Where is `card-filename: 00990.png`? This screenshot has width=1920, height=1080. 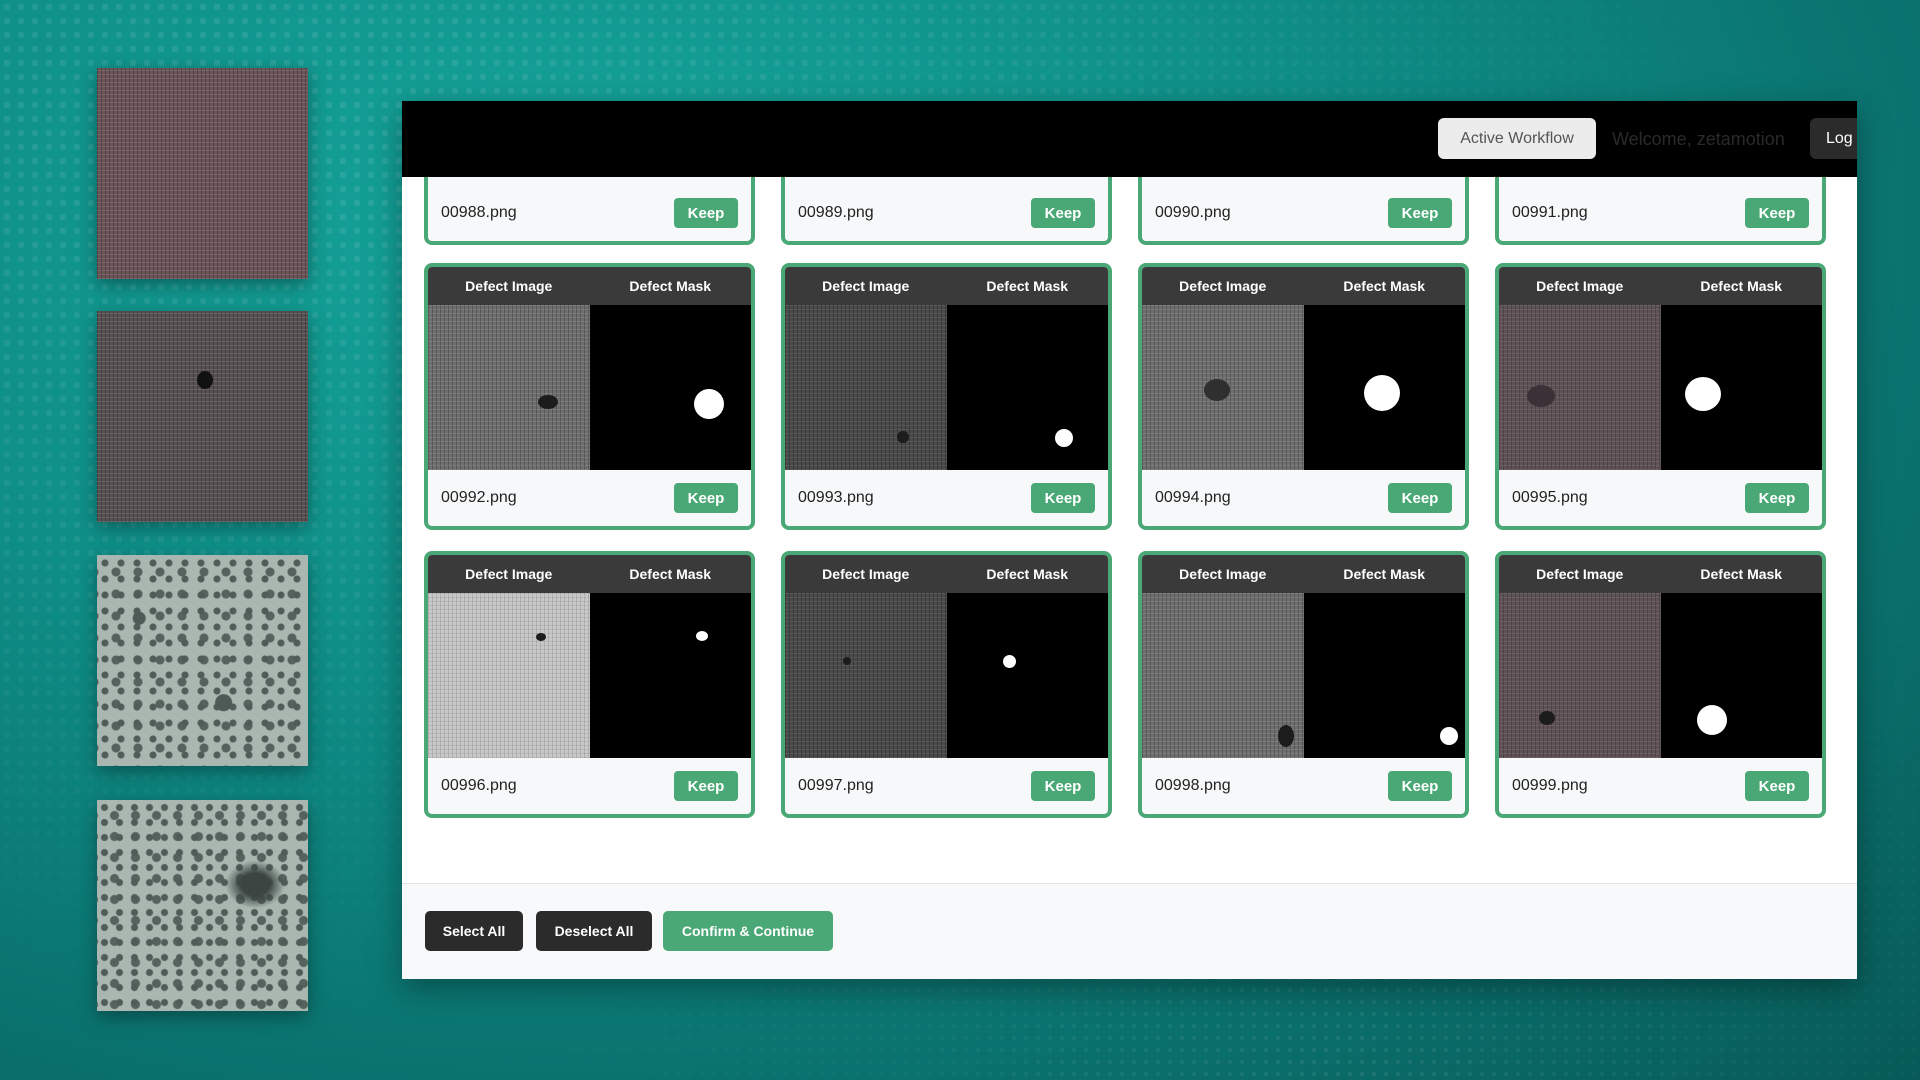
card-filename: 00990.png is located at coordinates (1193, 212).